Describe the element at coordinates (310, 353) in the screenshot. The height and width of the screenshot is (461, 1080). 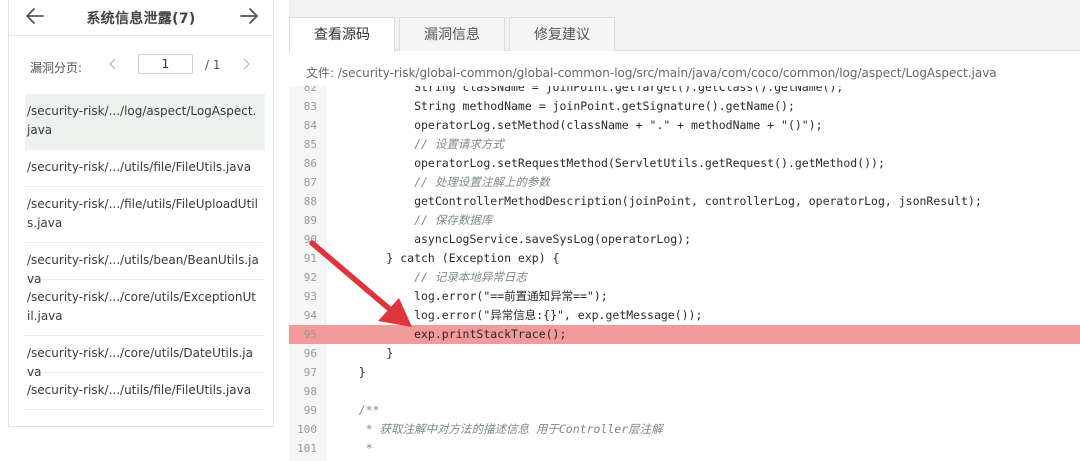
I see `line-number: 96` at that location.